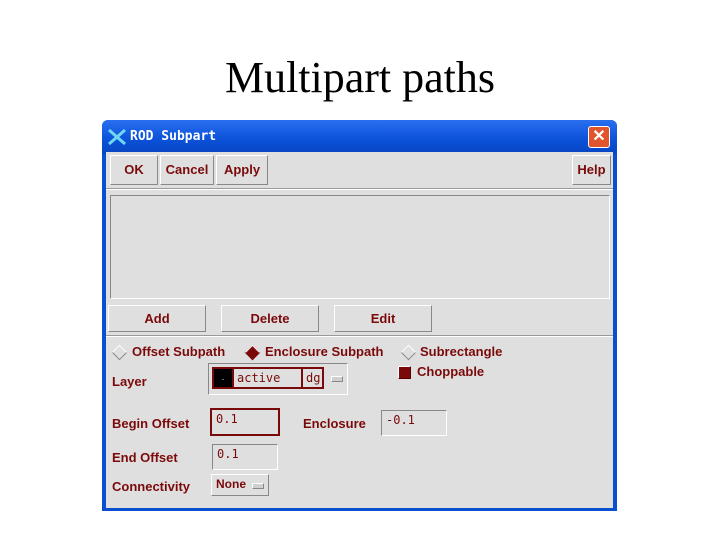 Image resolution: width=720 pixels, height=540 pixels. Describe the element at coordinates (151, 423) in the screenshot. I see `begin-offset-label: Begin Offset` at that location.